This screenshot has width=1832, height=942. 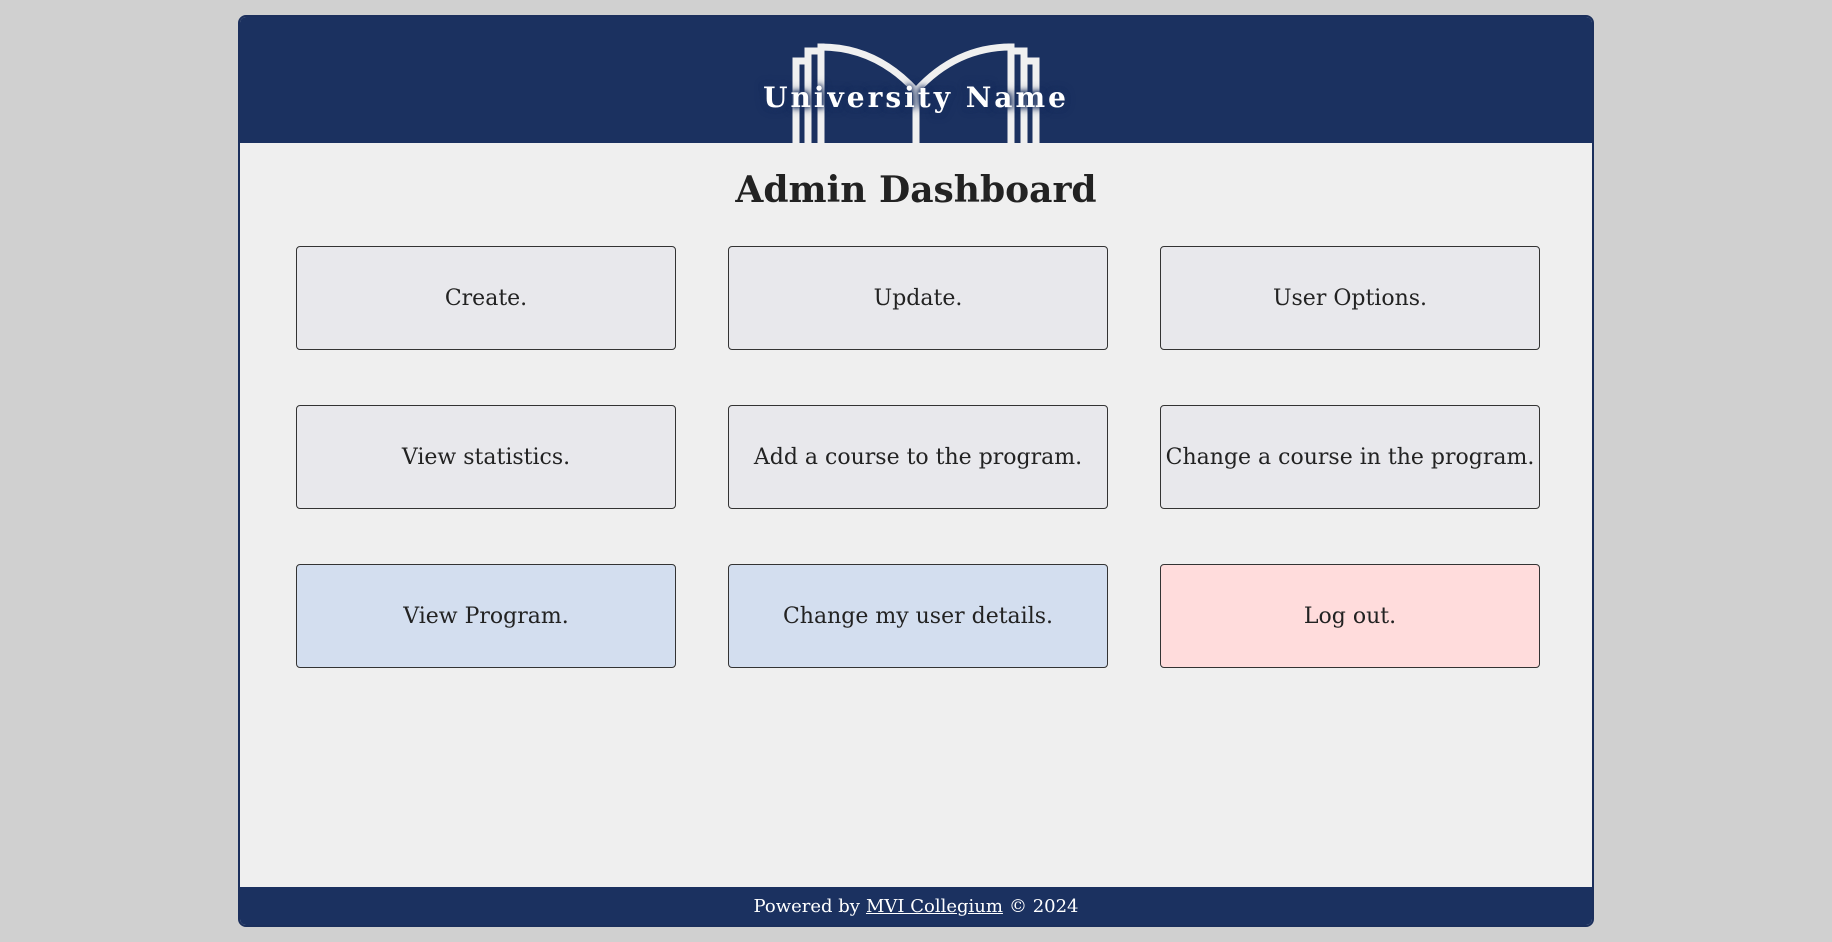 I want to click on page-title: Admin Dashboard, so click(x=916, y=190).